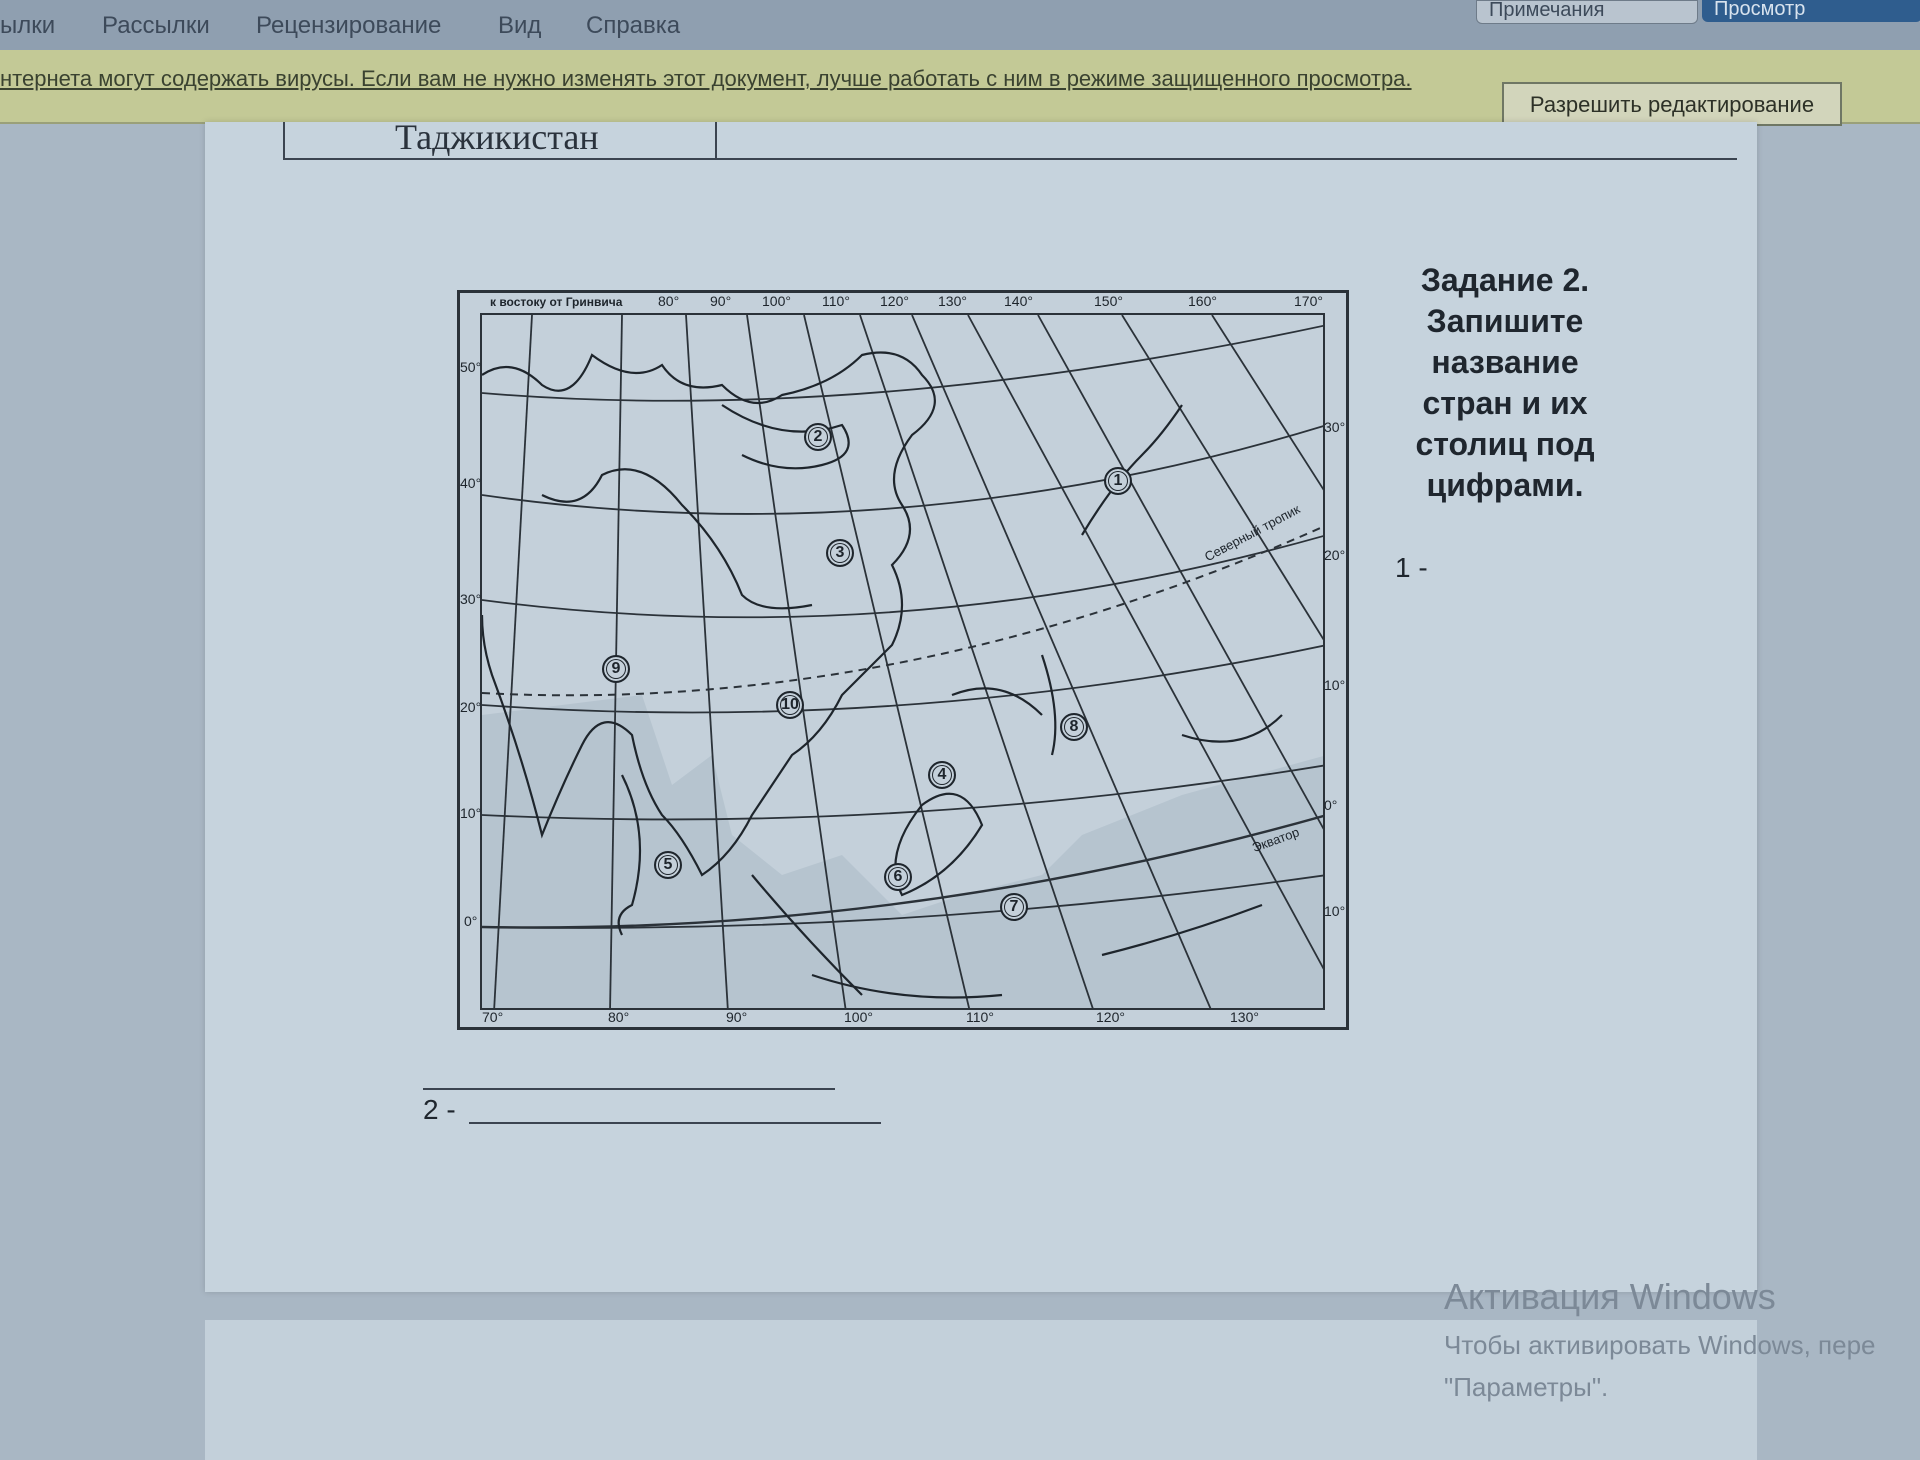 The height and width of the screenshot is (1460, 1920). I want to click on map-marker-10: 10, so click(790, 705).